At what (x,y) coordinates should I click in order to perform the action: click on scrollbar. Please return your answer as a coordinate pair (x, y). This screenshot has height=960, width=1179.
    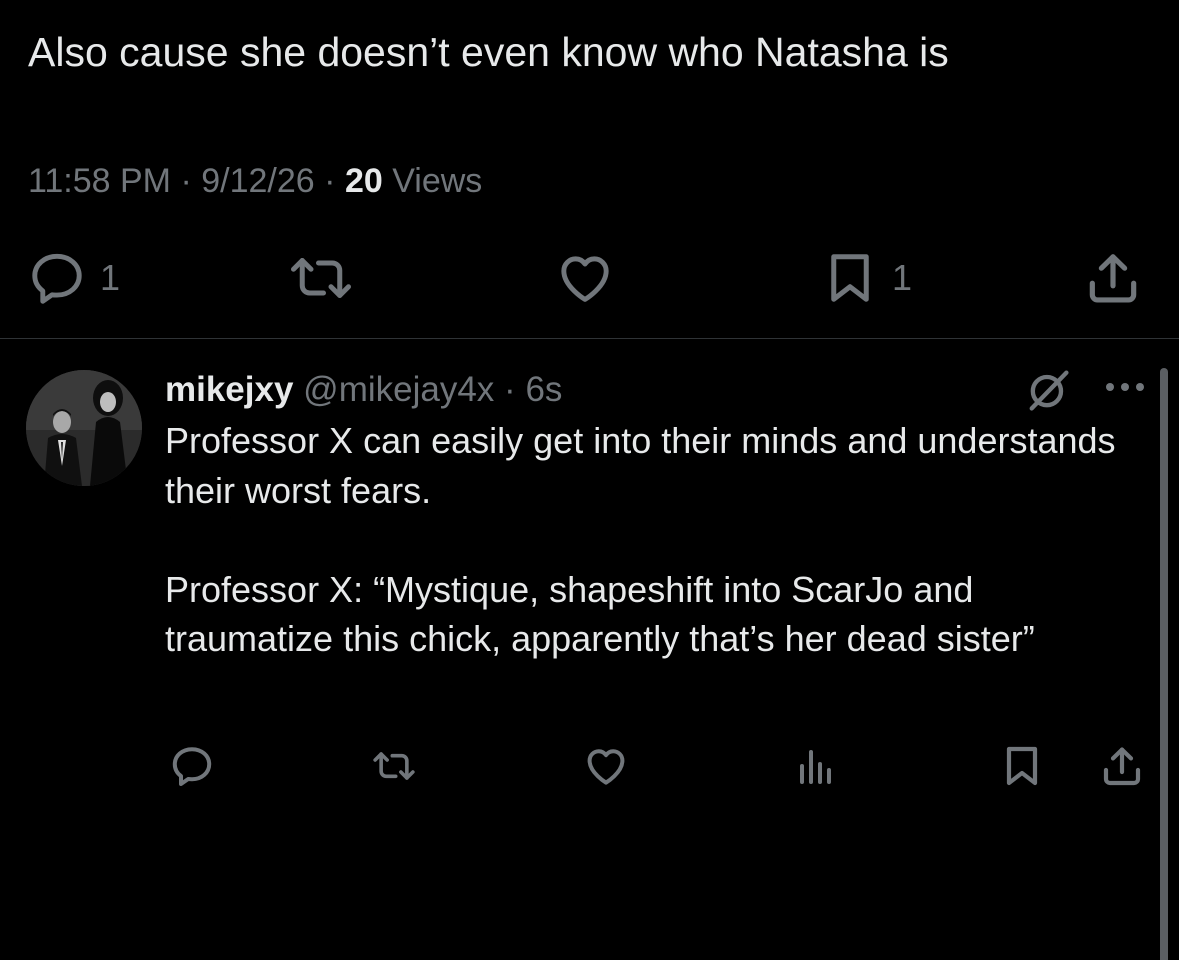
    Looking at the image, I should click on (1164, 664).